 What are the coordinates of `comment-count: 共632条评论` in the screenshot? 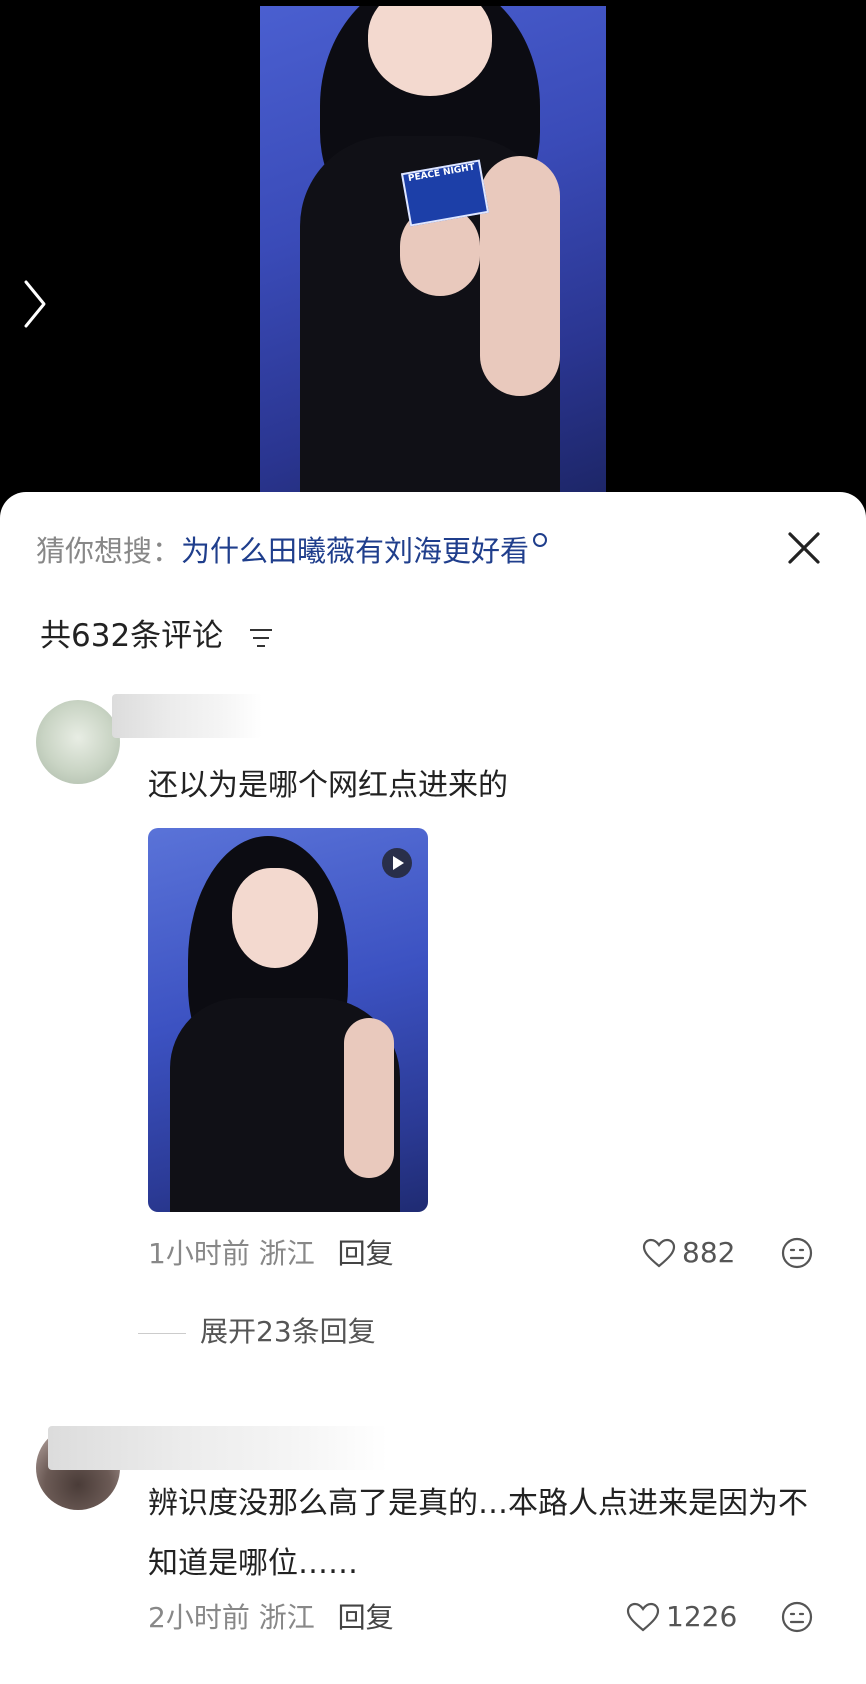 It's located at (132, 636).